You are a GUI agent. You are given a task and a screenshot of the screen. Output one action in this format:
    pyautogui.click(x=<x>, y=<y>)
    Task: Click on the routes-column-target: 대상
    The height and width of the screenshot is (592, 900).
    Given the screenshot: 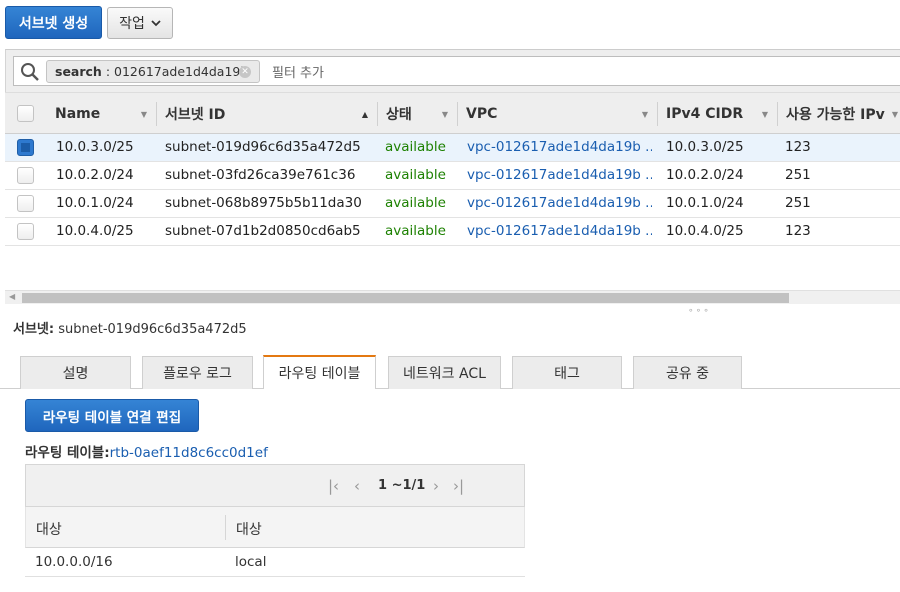 What is the action you would take?
    pyautogui.click(x=249, y=530)
    